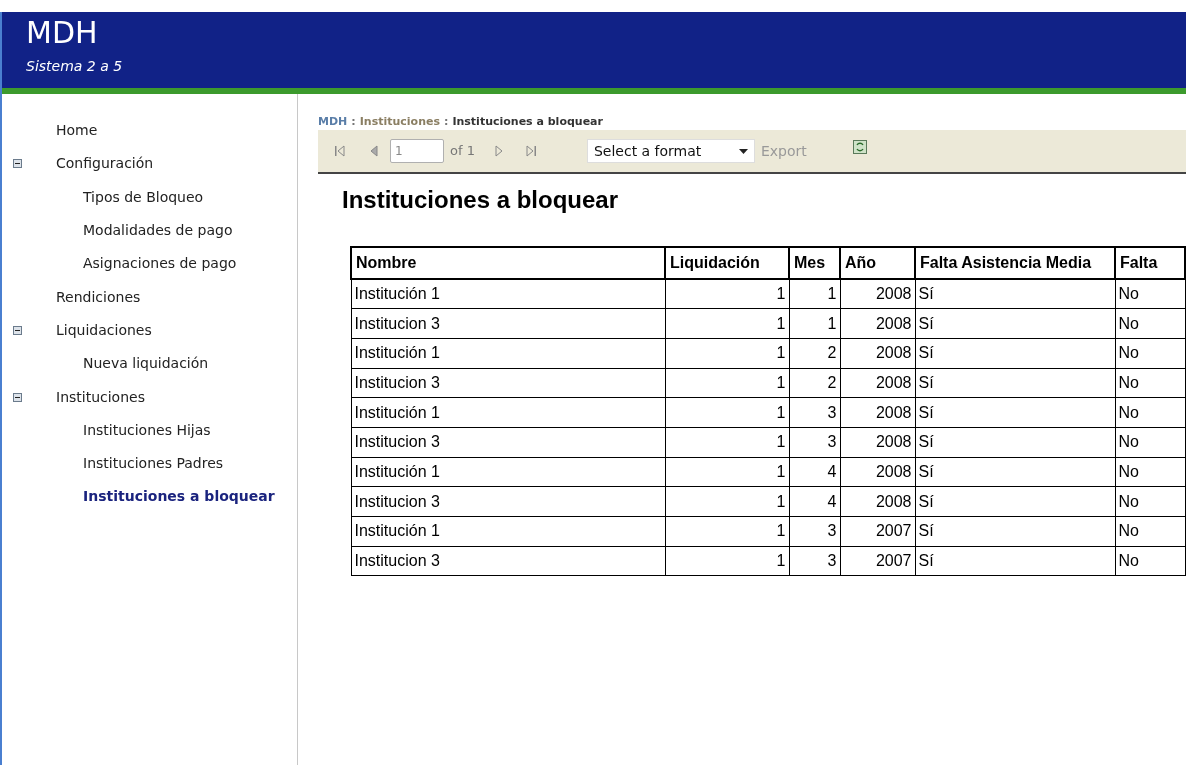 This screenshot has height=765, width=1186. What do you see at coordinates (859, 147) in the screenshot?
I see `refresh-icon` at bounding box center [859, 147].